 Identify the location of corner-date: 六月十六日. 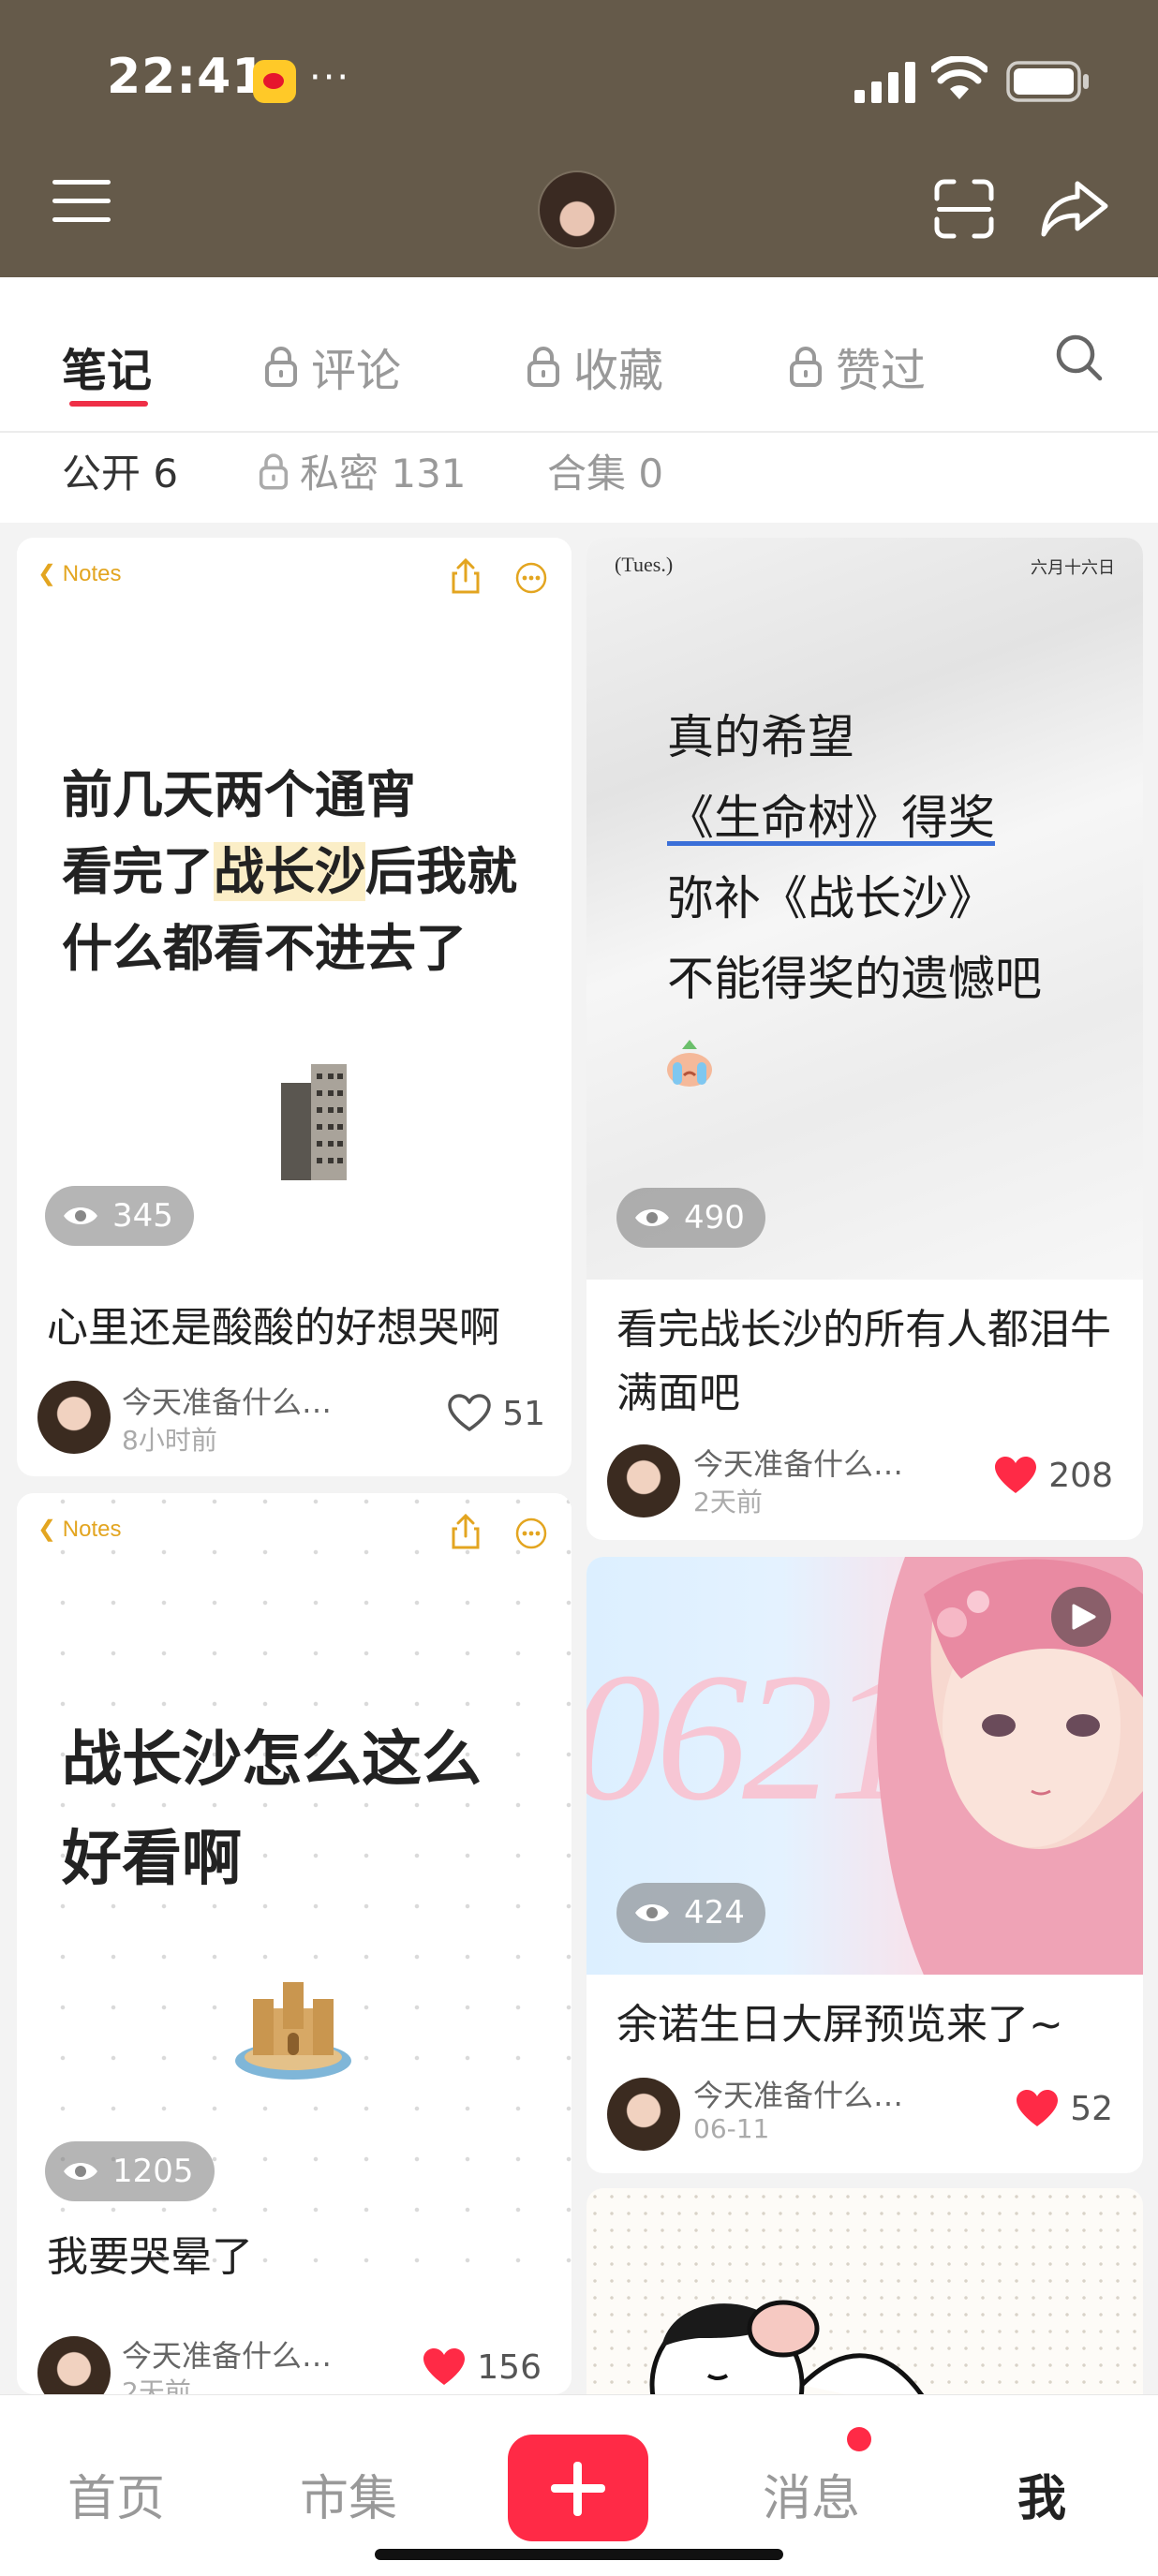
(1073, 568).